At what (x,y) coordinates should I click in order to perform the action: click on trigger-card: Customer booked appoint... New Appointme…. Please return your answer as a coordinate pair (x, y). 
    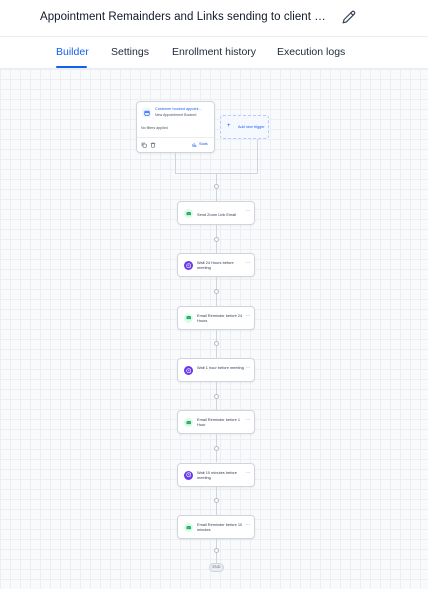
    Looking at the image, I should click on (175, 127).